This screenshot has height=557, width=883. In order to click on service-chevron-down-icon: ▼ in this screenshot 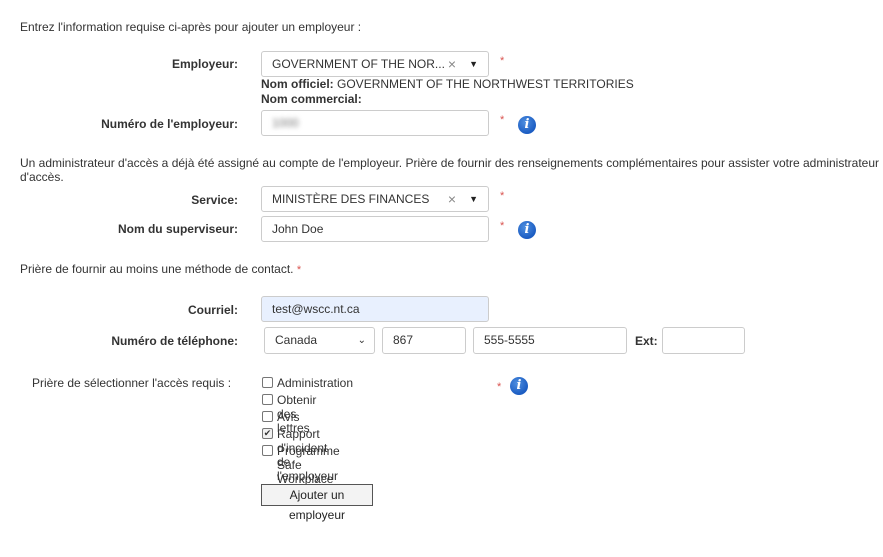, I will do `click(473, 199)`.